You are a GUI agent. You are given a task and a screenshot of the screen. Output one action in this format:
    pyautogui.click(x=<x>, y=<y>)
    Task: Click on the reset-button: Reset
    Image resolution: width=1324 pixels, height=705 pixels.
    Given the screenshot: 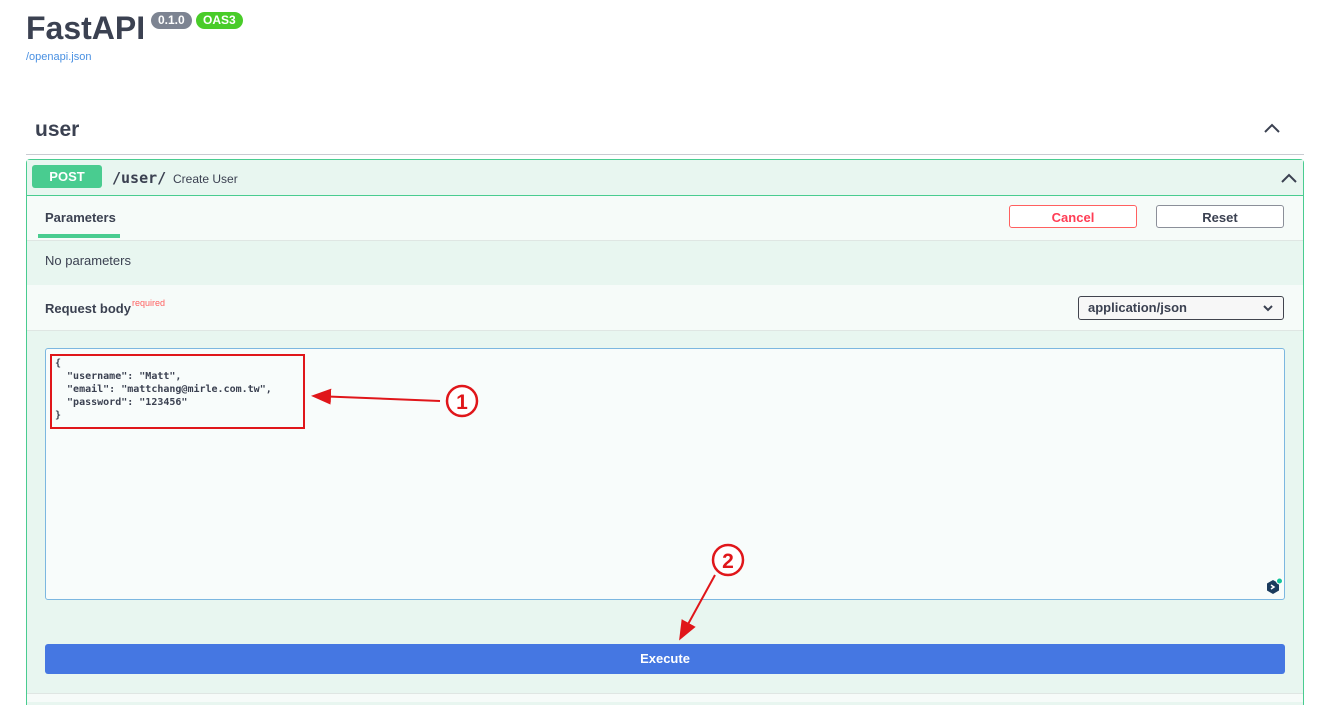 What is the action you would take?
    pyautogui.click(x=1220, y=216)
    